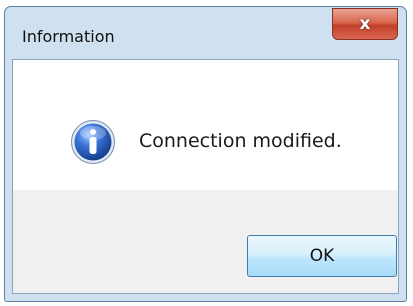 This screenshot has width=413, height=306. I want to click on close-button: x, so click(365, 24).